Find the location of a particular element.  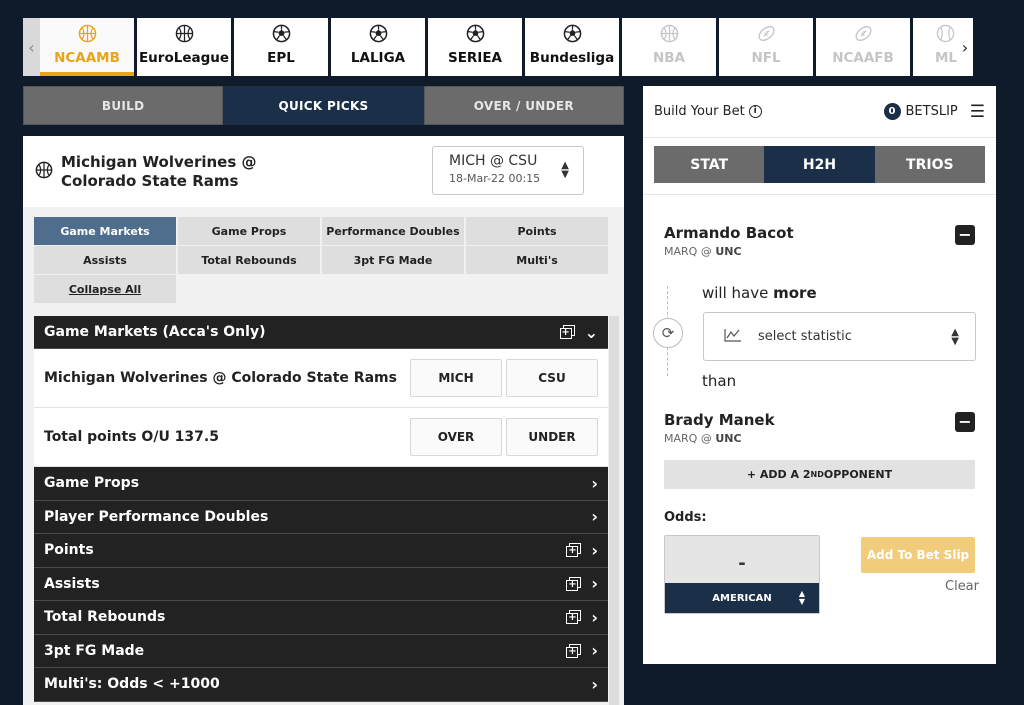

market-filter-3pt-fg-made: 3pt FG Made is located at coordinates (393, 260).